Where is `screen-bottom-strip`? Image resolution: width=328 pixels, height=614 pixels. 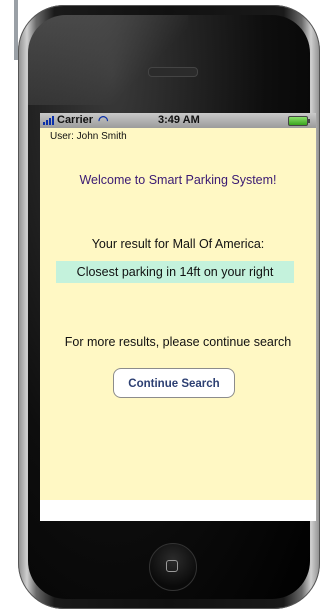
screen-bottom-strip is located at coordinates (178, 510).